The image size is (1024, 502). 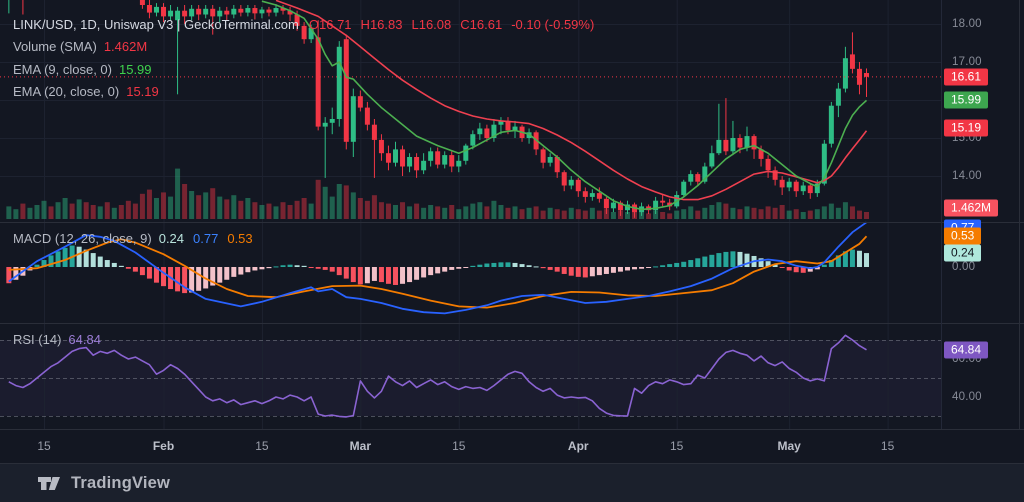 I want to click on volume-legend-row: Volume (SMA) 1.462M, so click(x=308, y=47).